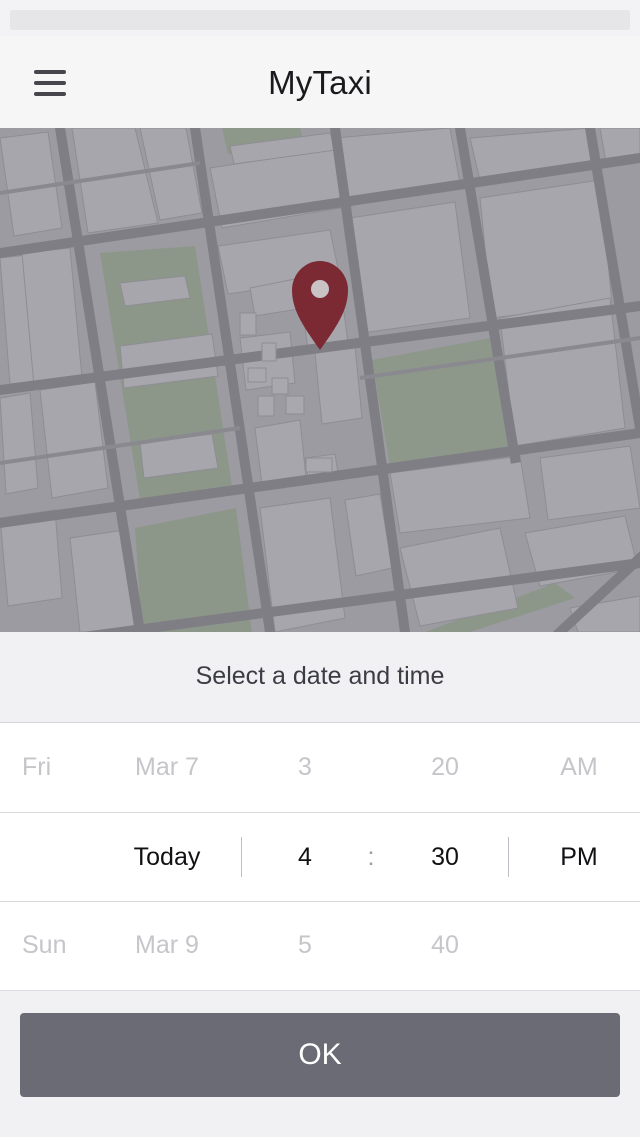  Describe the element at coordinates (305, 767) in the screenshot. I see `hour-option-above: 3` at that location.